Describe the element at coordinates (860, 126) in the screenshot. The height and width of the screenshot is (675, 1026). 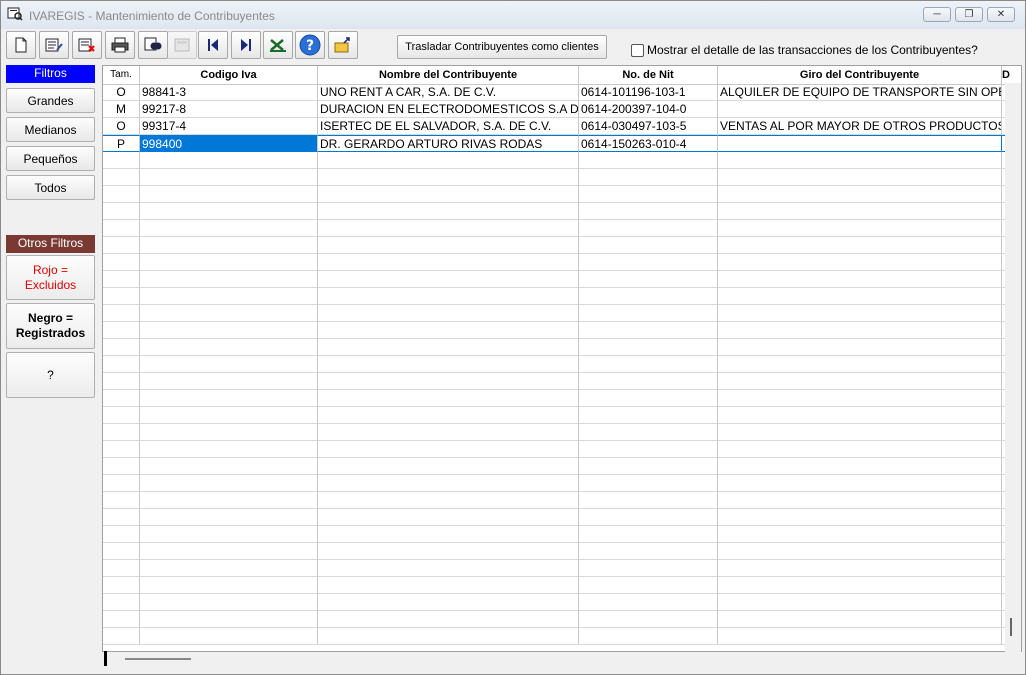
I see `table-cell: VENTAS AL POR MAYOR DE OTROS PRODUCTOS` at that location.